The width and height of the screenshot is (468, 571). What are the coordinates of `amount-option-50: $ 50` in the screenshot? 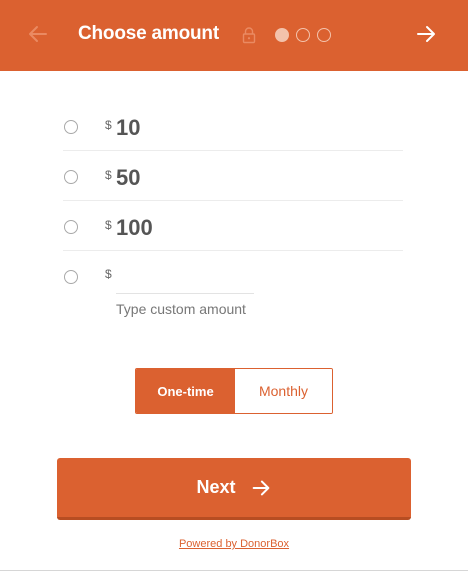 It's located at (233, 176).